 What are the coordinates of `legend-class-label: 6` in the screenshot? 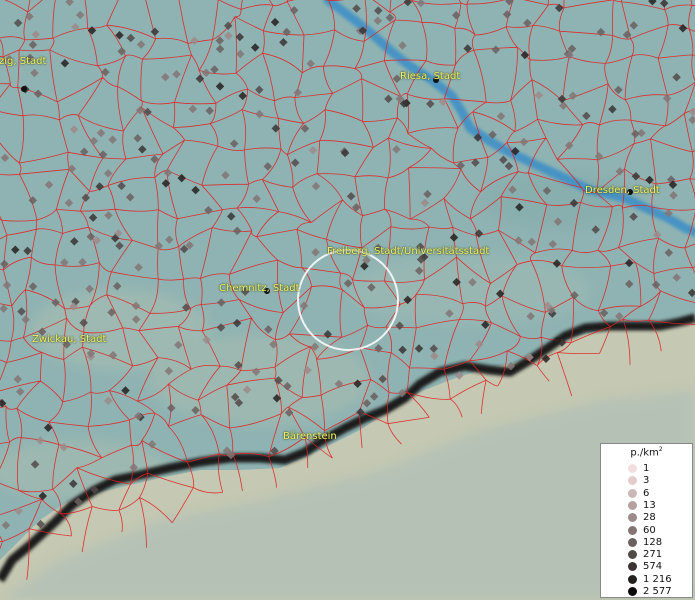 It's located at (646, 493).